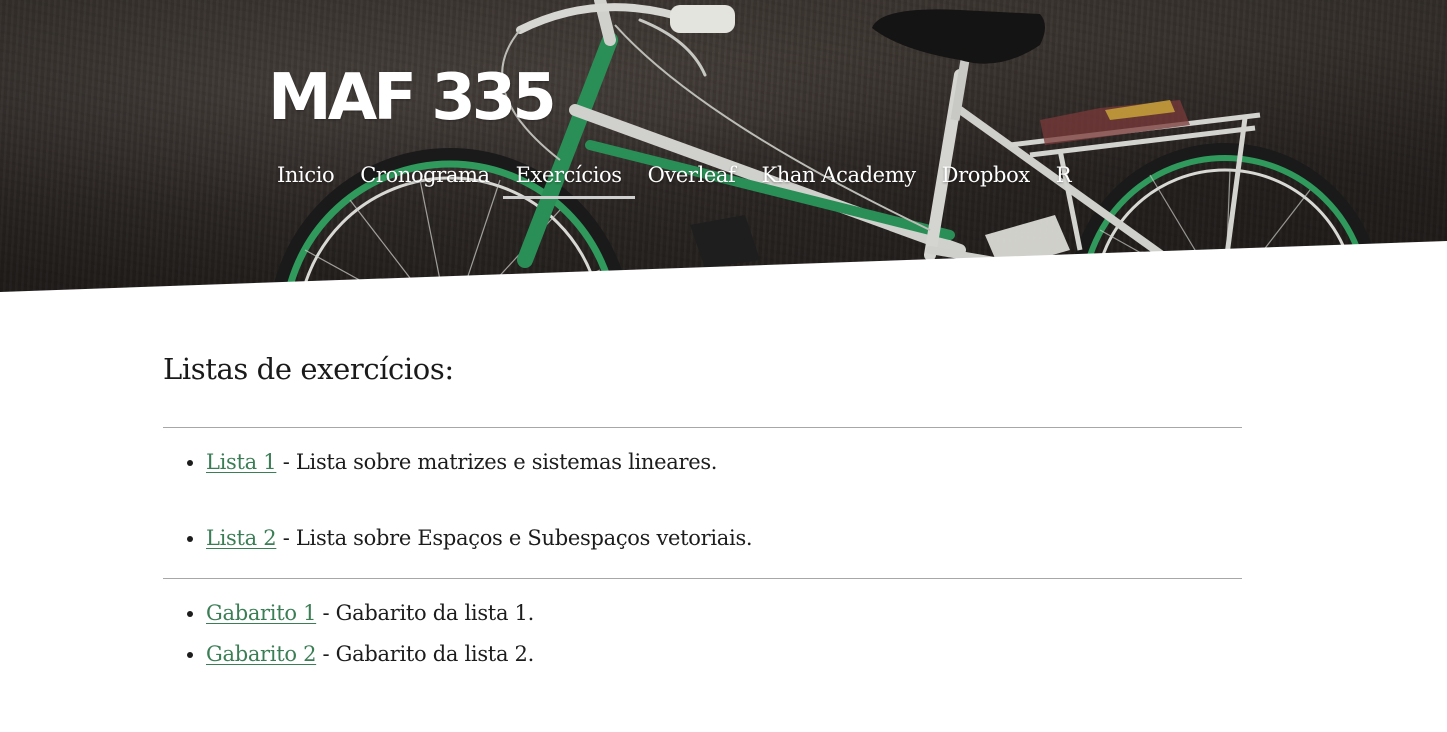 This screenshot has width=1447, height=732. I want to click on lista-1-link: Lista 1, so click(241, 462).